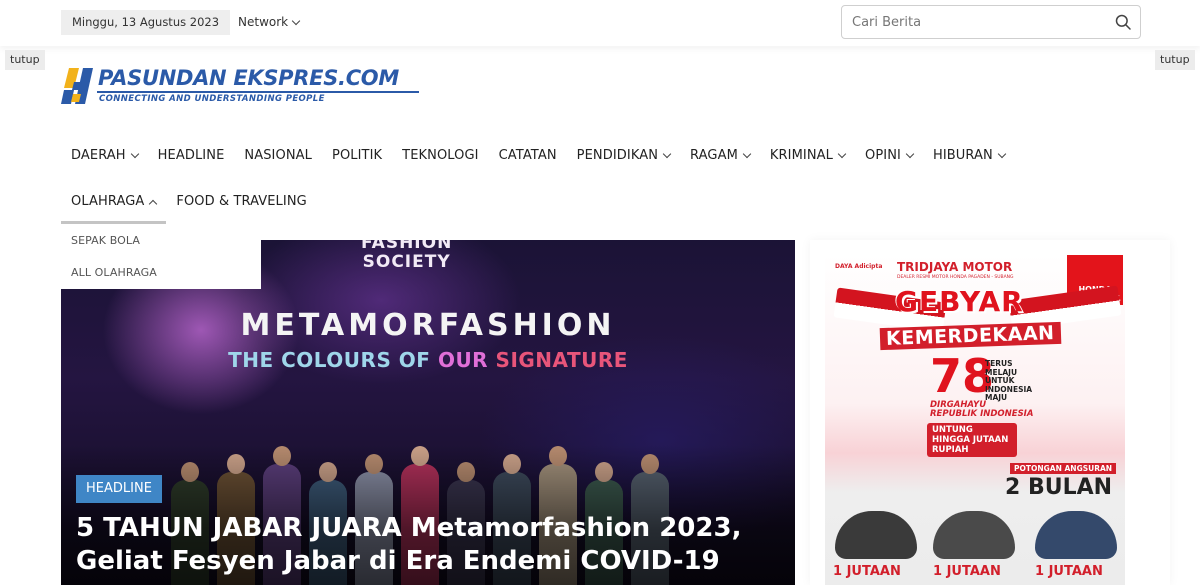  I want to click on ad-motorcycle-vario, so click(974, 535).